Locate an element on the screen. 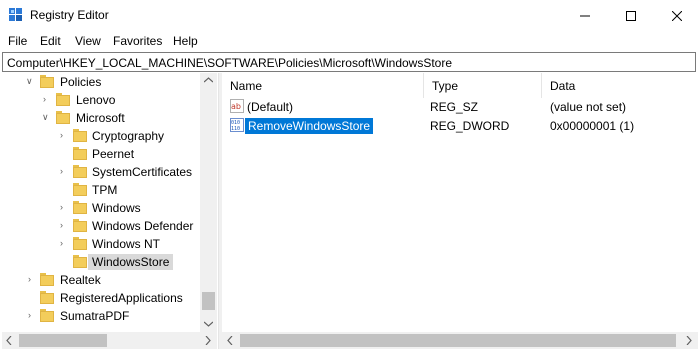 The width and height of the screenshot is (700, 351). menu-file: File is located at coordinates (17, 41).